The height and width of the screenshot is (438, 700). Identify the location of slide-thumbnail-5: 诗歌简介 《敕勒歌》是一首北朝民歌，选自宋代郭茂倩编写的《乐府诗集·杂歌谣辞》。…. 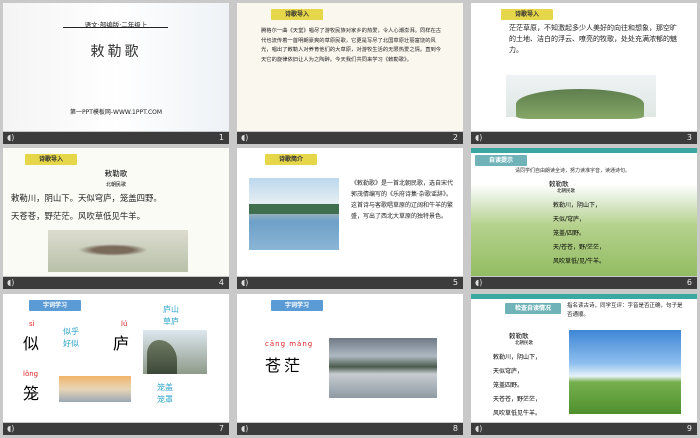
(350, 212).